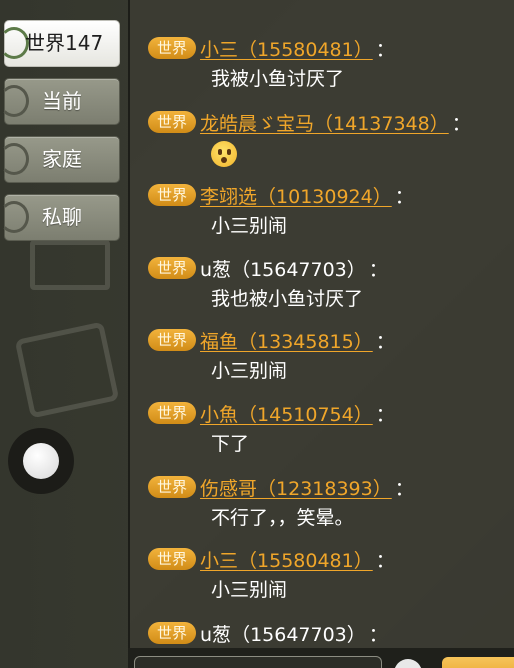  I want to click on sender-link: 小魚（14510754）, so click(286, 413).